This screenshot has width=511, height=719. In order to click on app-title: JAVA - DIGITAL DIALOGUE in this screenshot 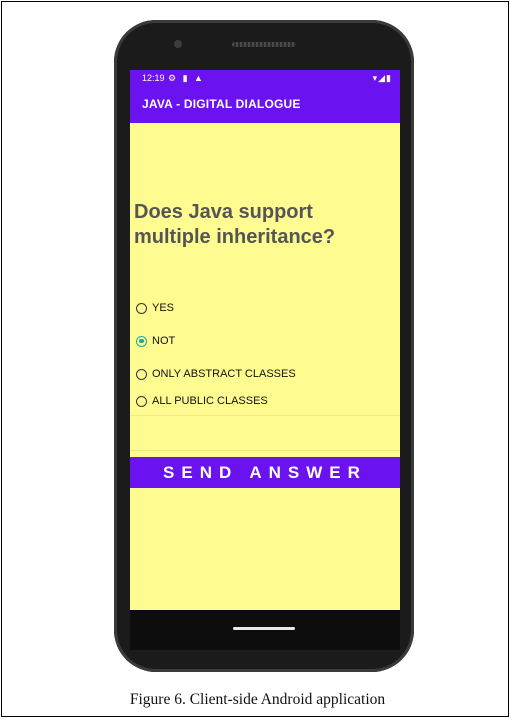, I will do `click(221, 104)`.